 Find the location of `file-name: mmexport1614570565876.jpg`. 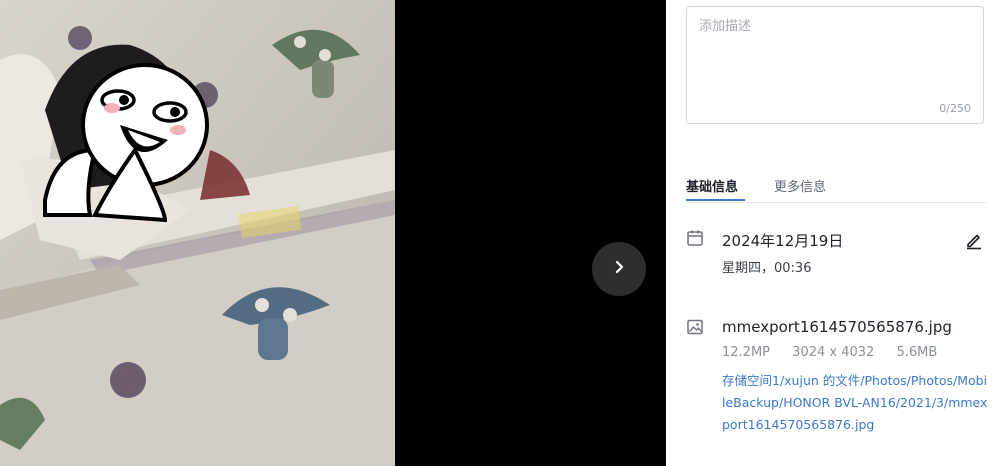

file-name: mmexport1614570565876.jpg is located at coordinates (837, 327).